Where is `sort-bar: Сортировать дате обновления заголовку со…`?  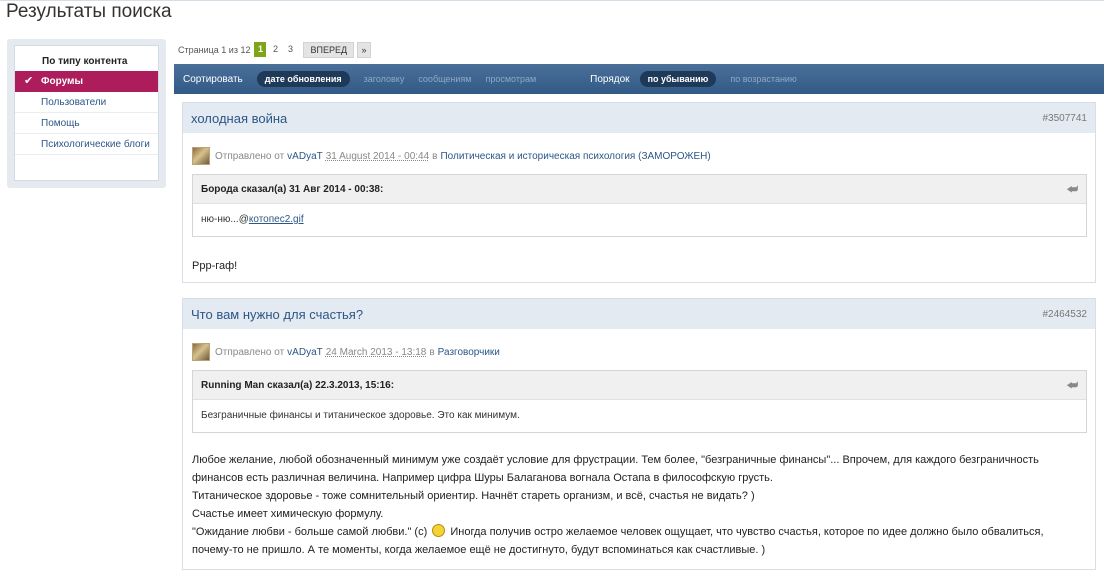 sort-bar: Сортировать дате обновления заголовку со… is located at coordinates (639, 79).